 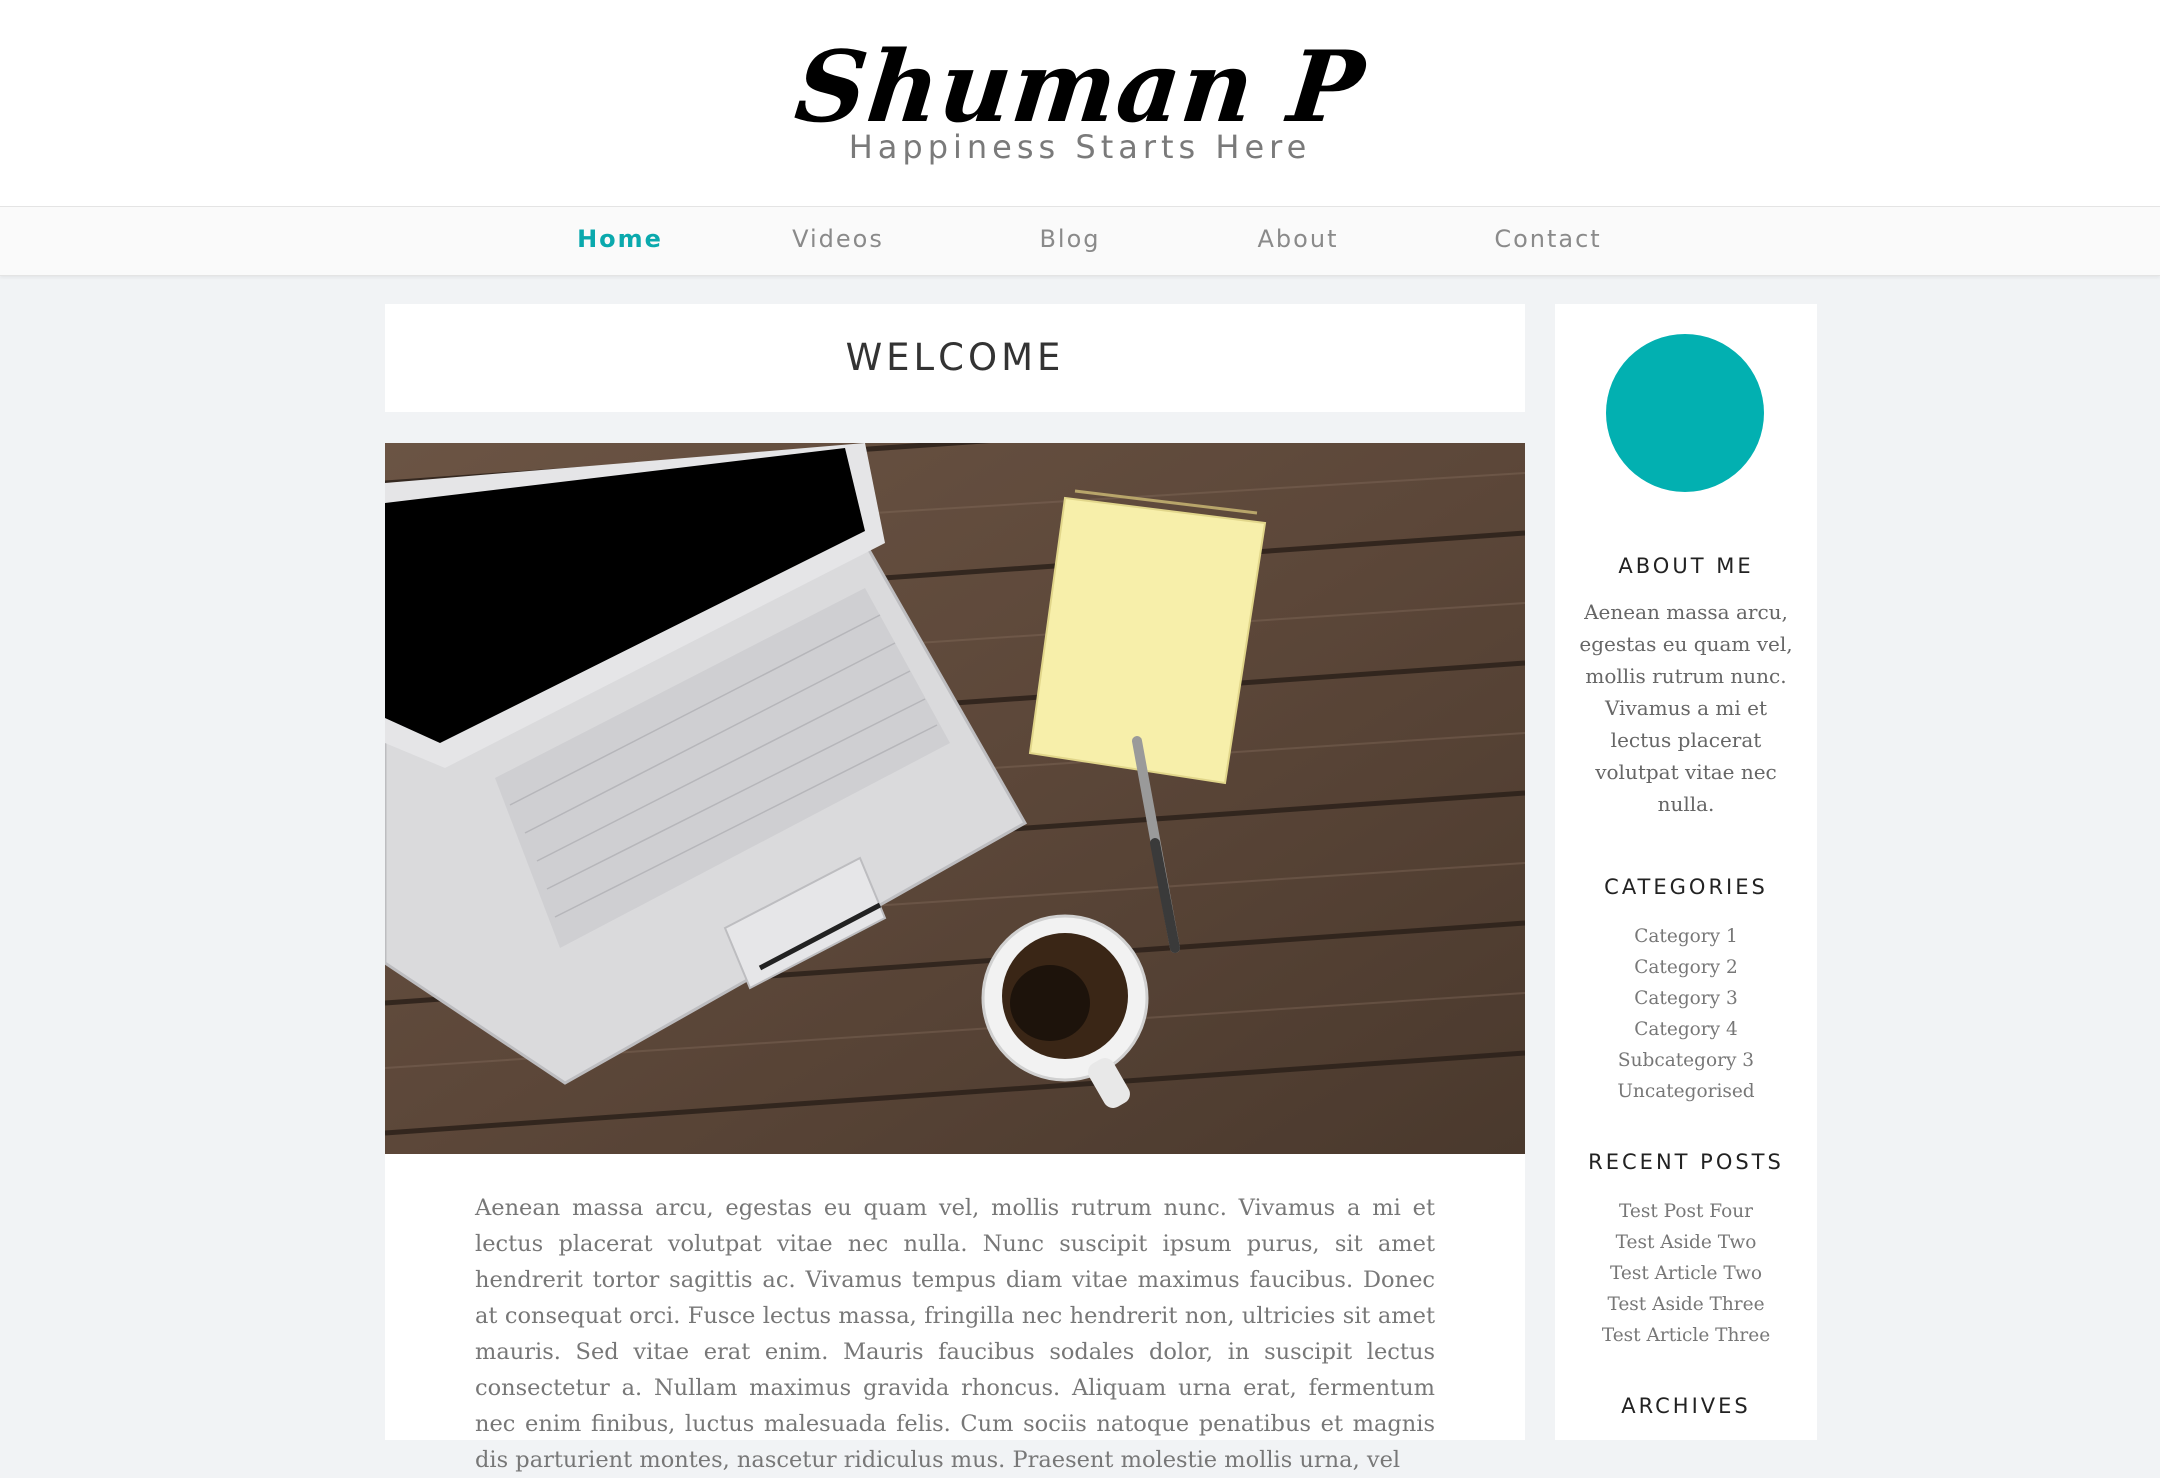 I want to click on recent-post-link: Test Article Three, so click(x=1686, y=1335).